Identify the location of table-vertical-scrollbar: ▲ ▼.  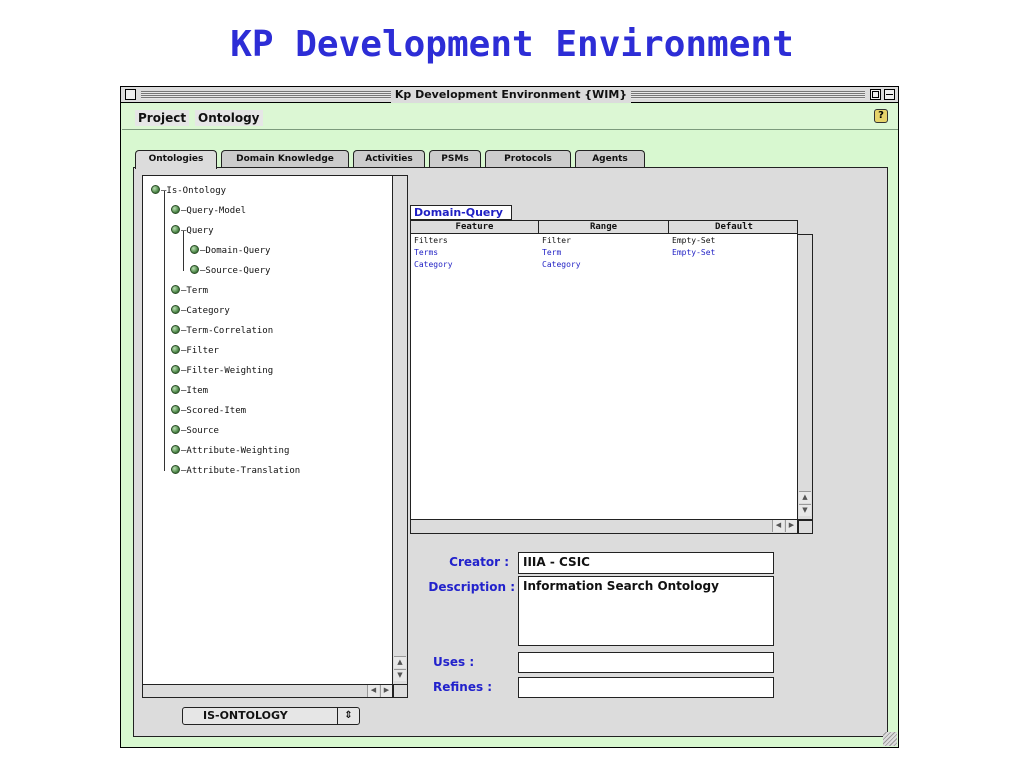
(805, 377).